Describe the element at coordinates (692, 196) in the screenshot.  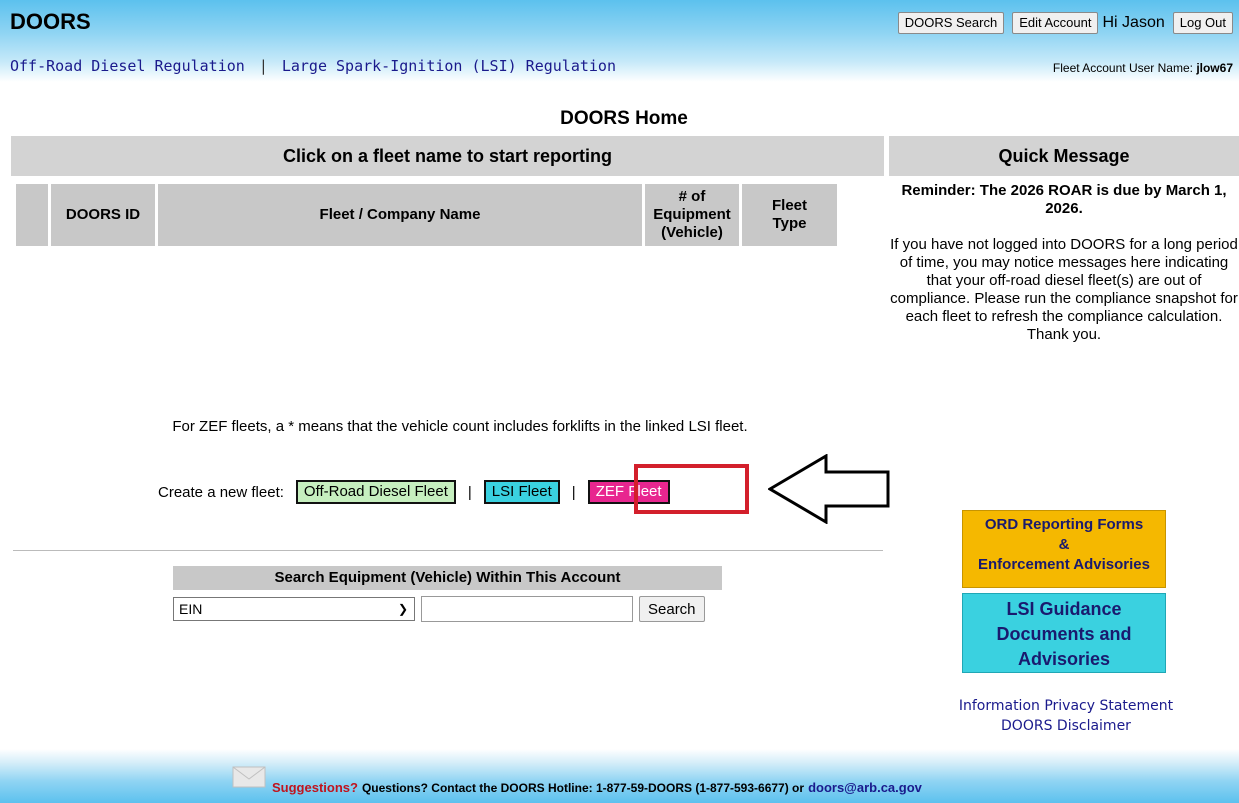
I see `equipment-count-header-line: # of` at that location.